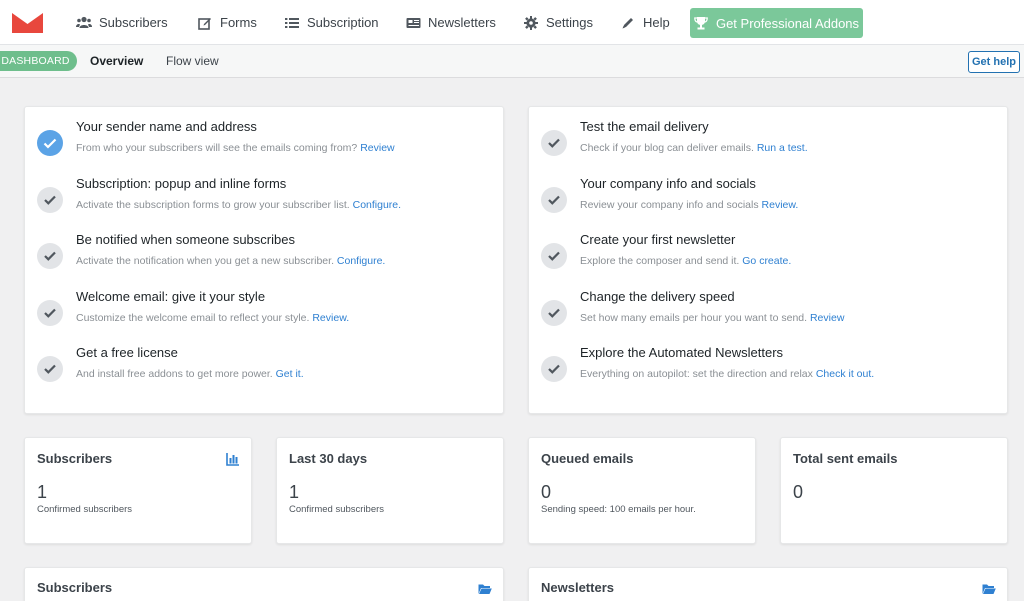 This screenshot has height=601, width=1024. Describe the element at coordinates (782, 148) in the screenshot. I see `checklist-link: Run a test.` at that location.